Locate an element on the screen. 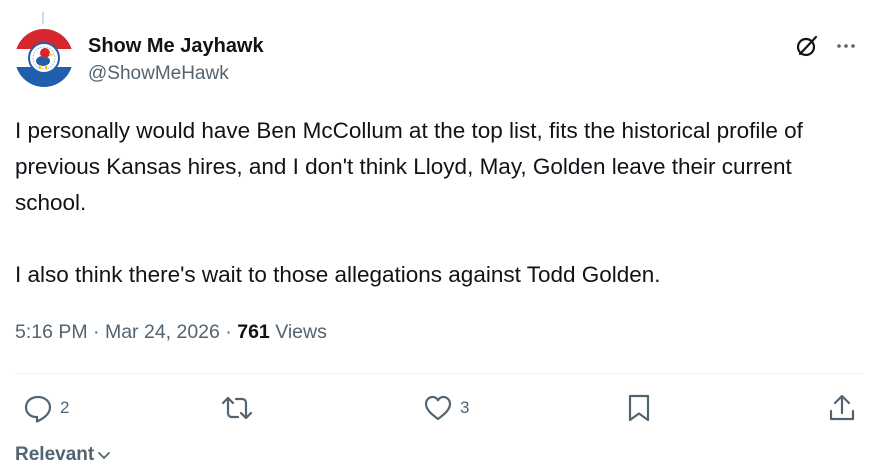 Image resolution: width=876 pixels, height=466 pixels. sort-relevant-dropdown: Relevant is located at coordinates (63, 455).